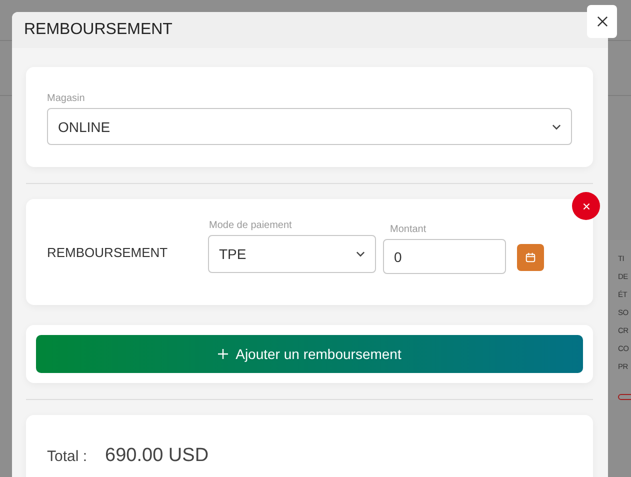 The width and height of the screenshot is (631, 477). Describe the element at coordinates (309, 126) in the screenshot. I see `store-select: ONLINE` at that location.